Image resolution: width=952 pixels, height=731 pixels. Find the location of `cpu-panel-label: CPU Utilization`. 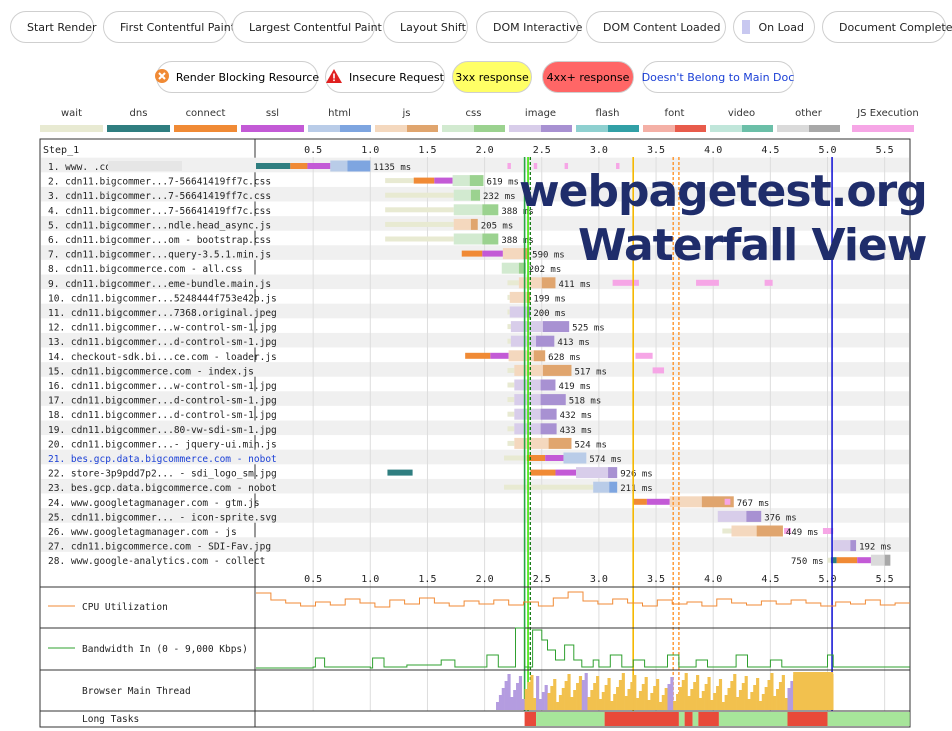

cpu-panel-label: CPU Utilization is located at coordinates (125, 607).